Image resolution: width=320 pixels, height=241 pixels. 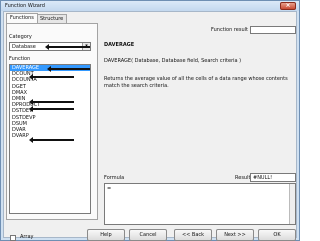 What do you see at coordinates (20, 59) in the screenshot?
I see `function-label: Function` at bounding box center [20, 59].